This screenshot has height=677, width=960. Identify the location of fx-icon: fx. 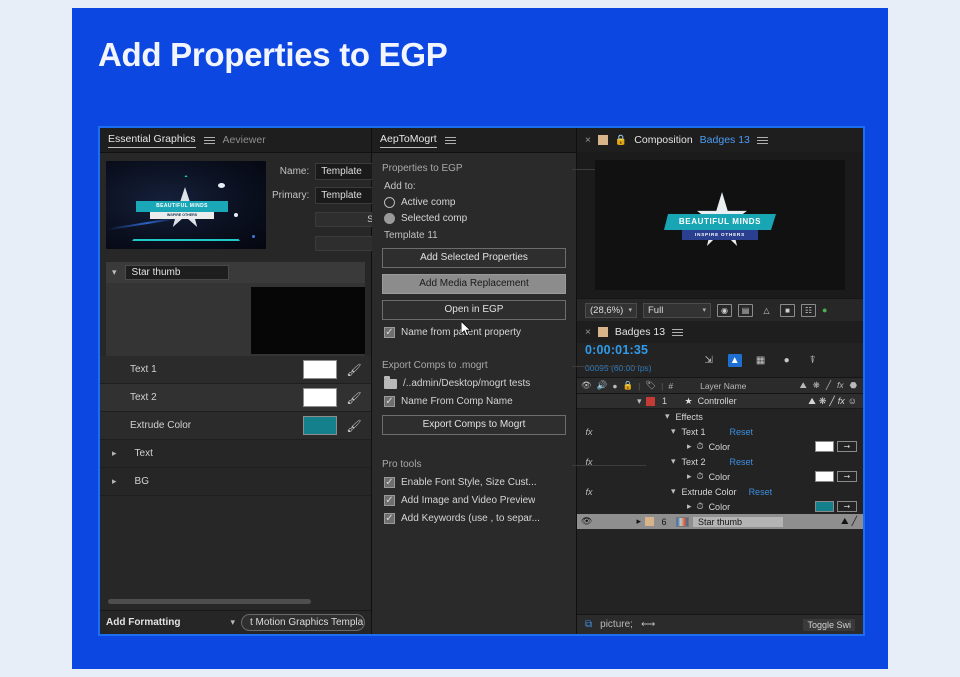
(841, 401).